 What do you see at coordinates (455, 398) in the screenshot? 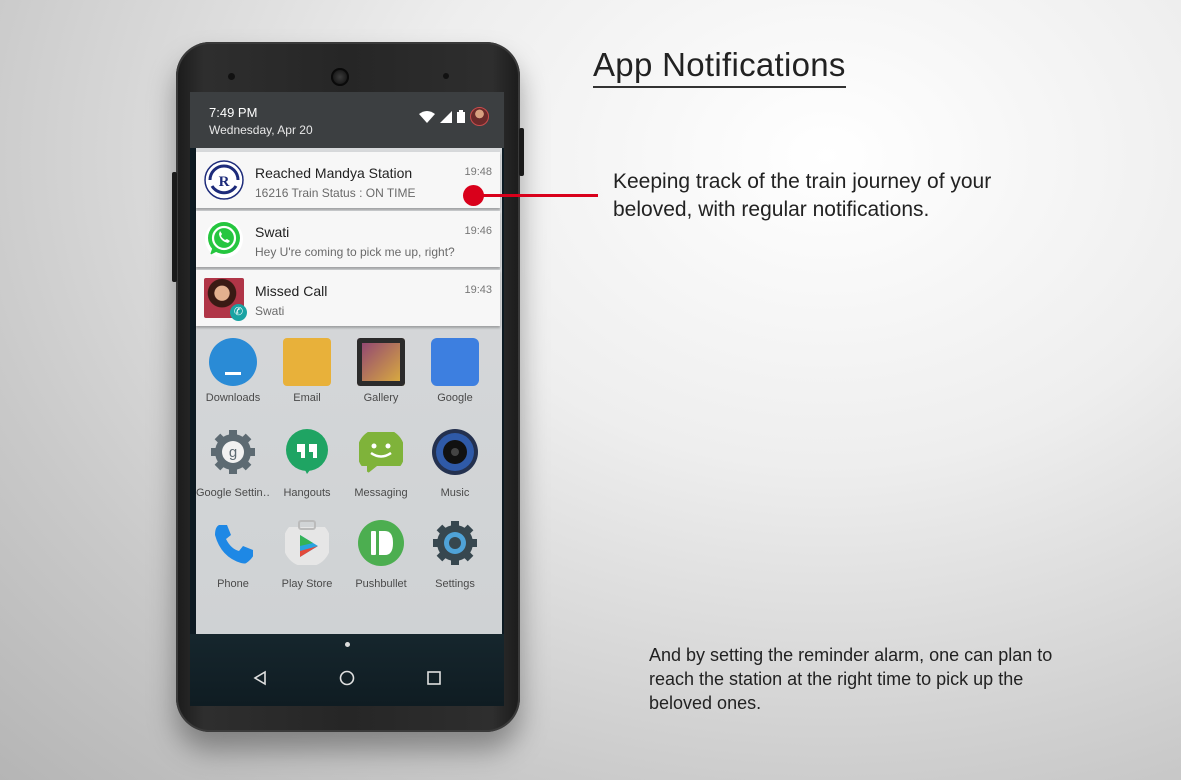
I see `app-label: Google` at bounding box center [455, 398].